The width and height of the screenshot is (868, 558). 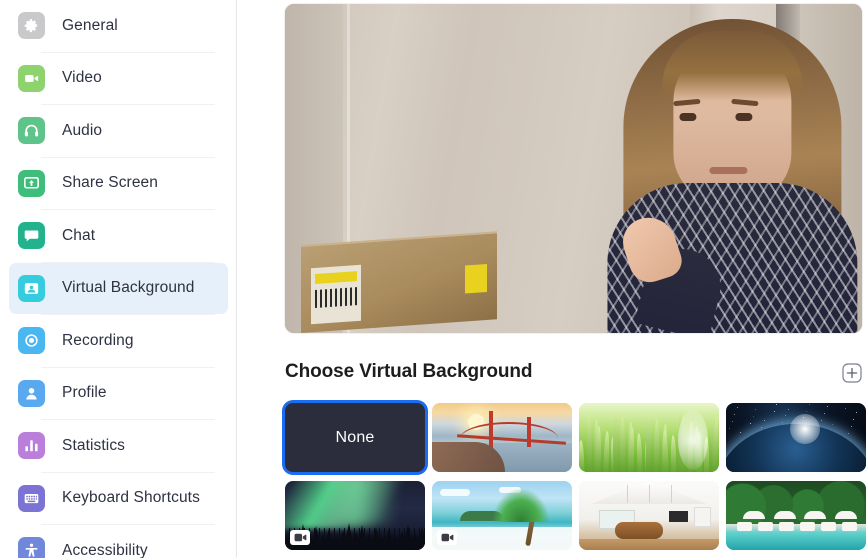 I want to click on preview-cardboard-box, so click(x=399, y=282).